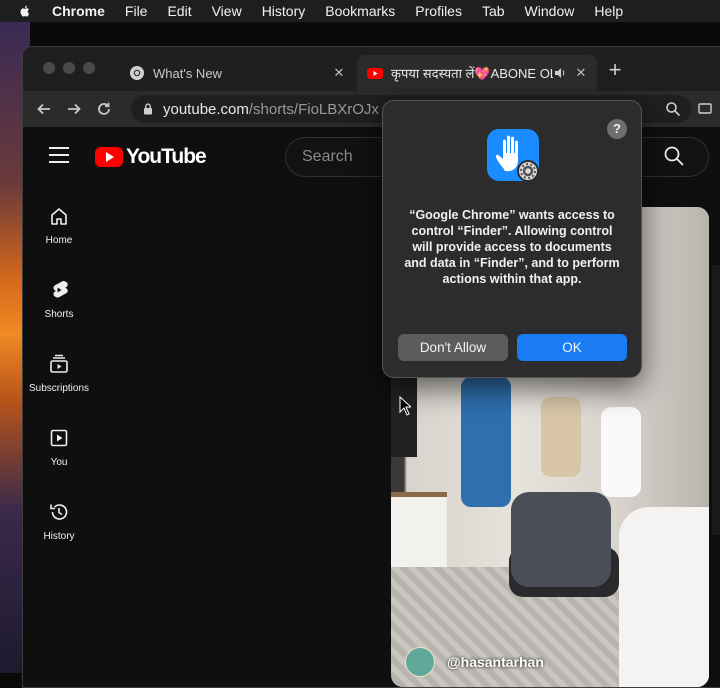  Describe the element at coordinates (405, 406) in the screenshot. I see `mouse-cursor-icon` at that location.